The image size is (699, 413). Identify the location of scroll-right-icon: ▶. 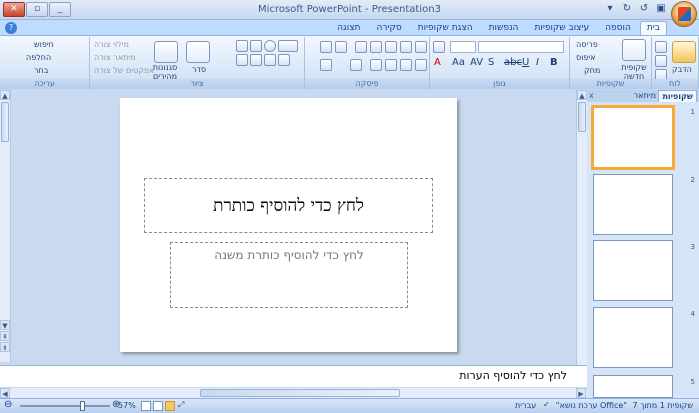
(581, 393).